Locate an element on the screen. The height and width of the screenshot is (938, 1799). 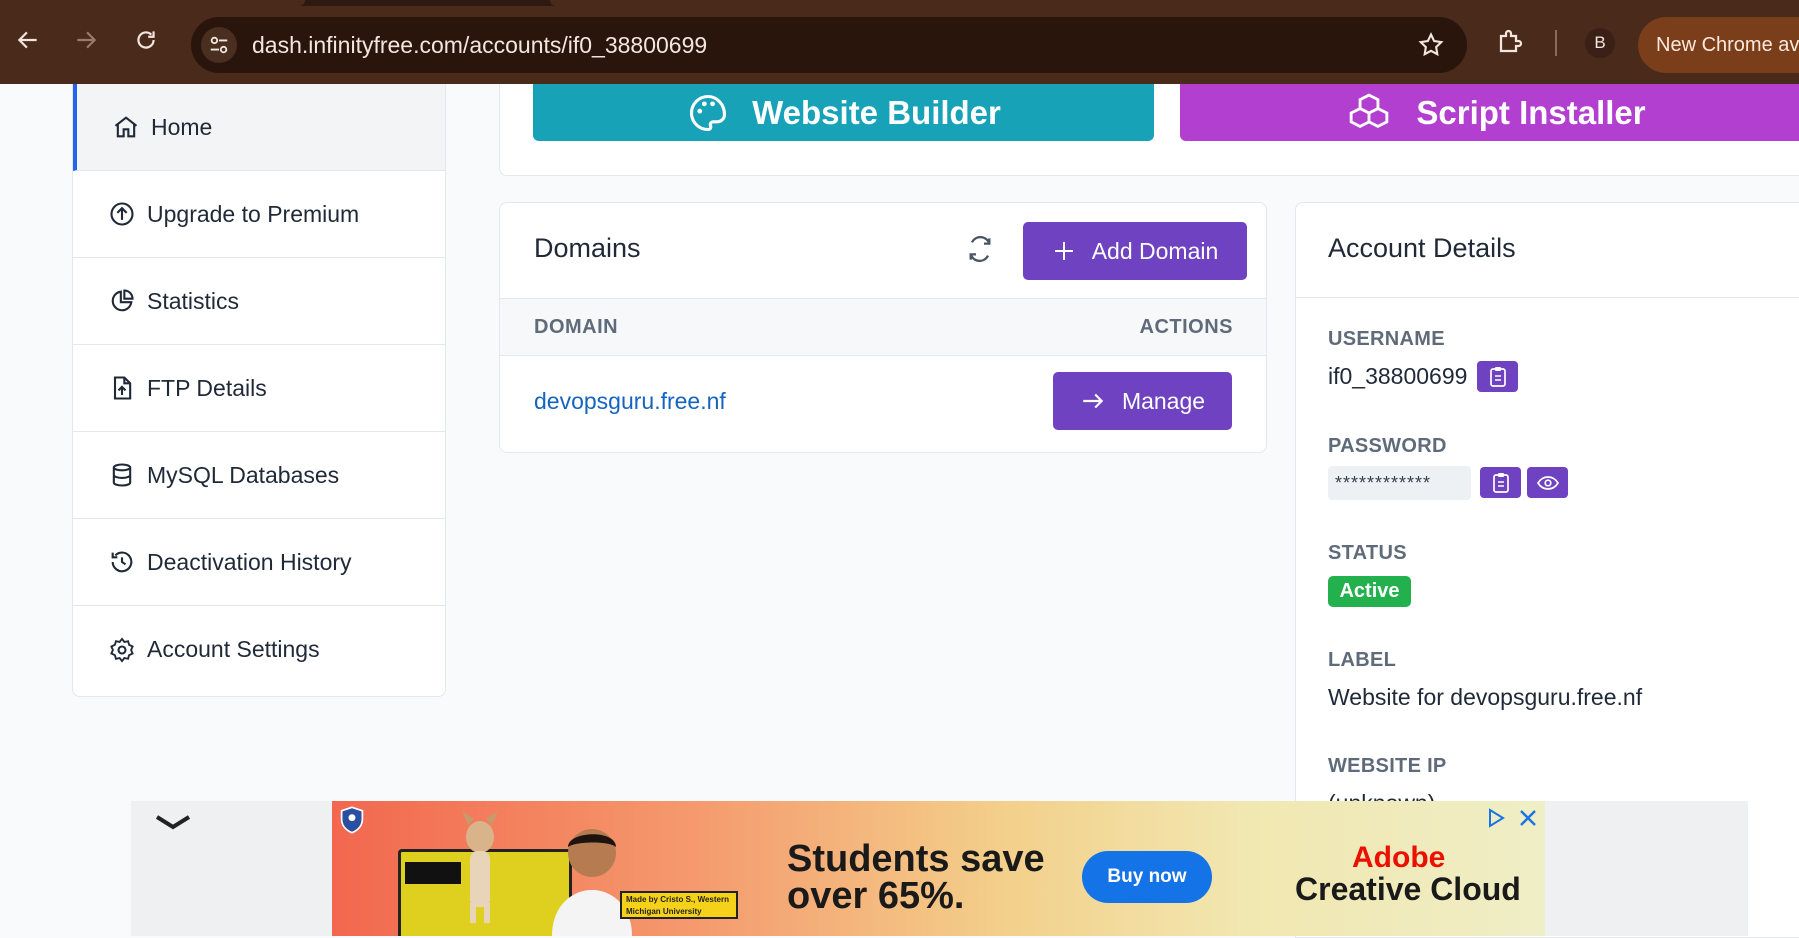
ad-choices-icon is located at coordinates (1496, 820).